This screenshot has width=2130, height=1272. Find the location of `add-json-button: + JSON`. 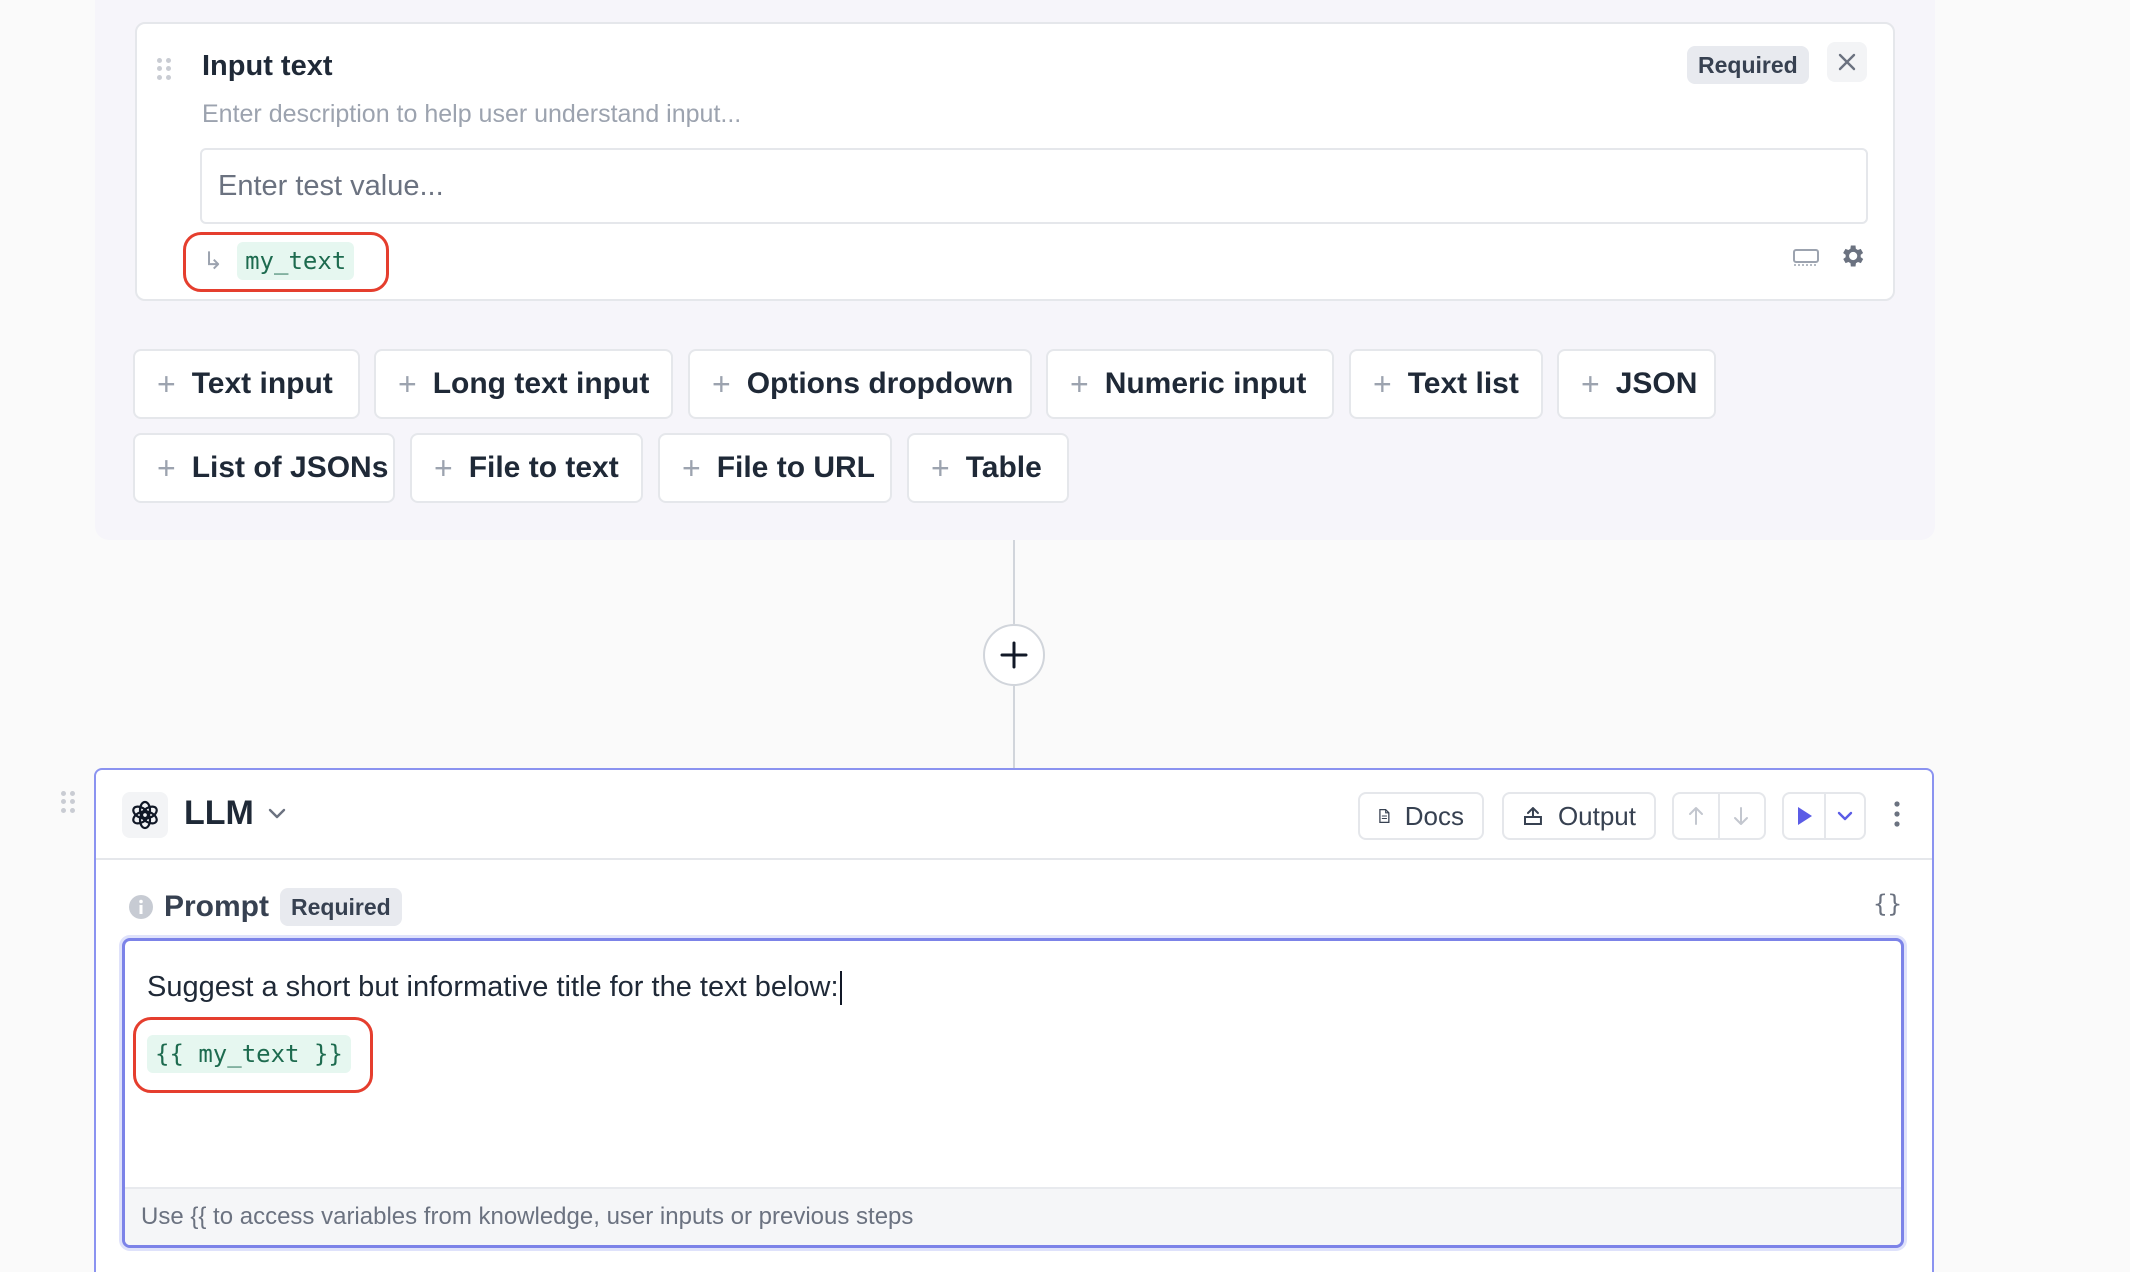

add-json-button: + JSON is located at coordinates (1636, 384).